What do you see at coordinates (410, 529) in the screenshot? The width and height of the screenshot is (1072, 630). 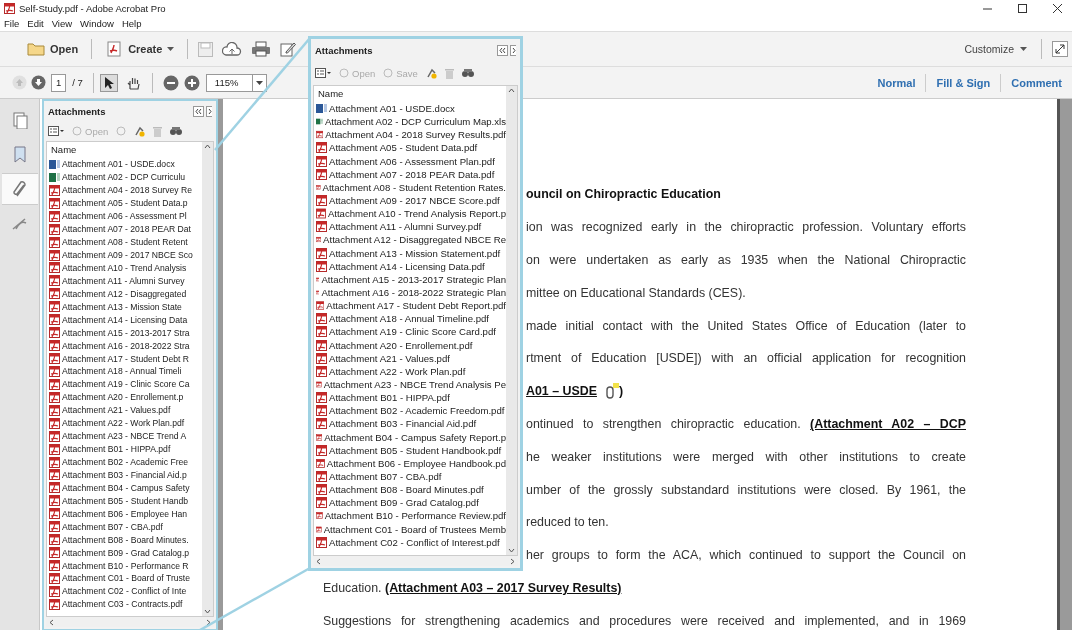 I see `attachment-item: Attachment C01 - Board of Trustees Memb` at bounding box center [410, 529].